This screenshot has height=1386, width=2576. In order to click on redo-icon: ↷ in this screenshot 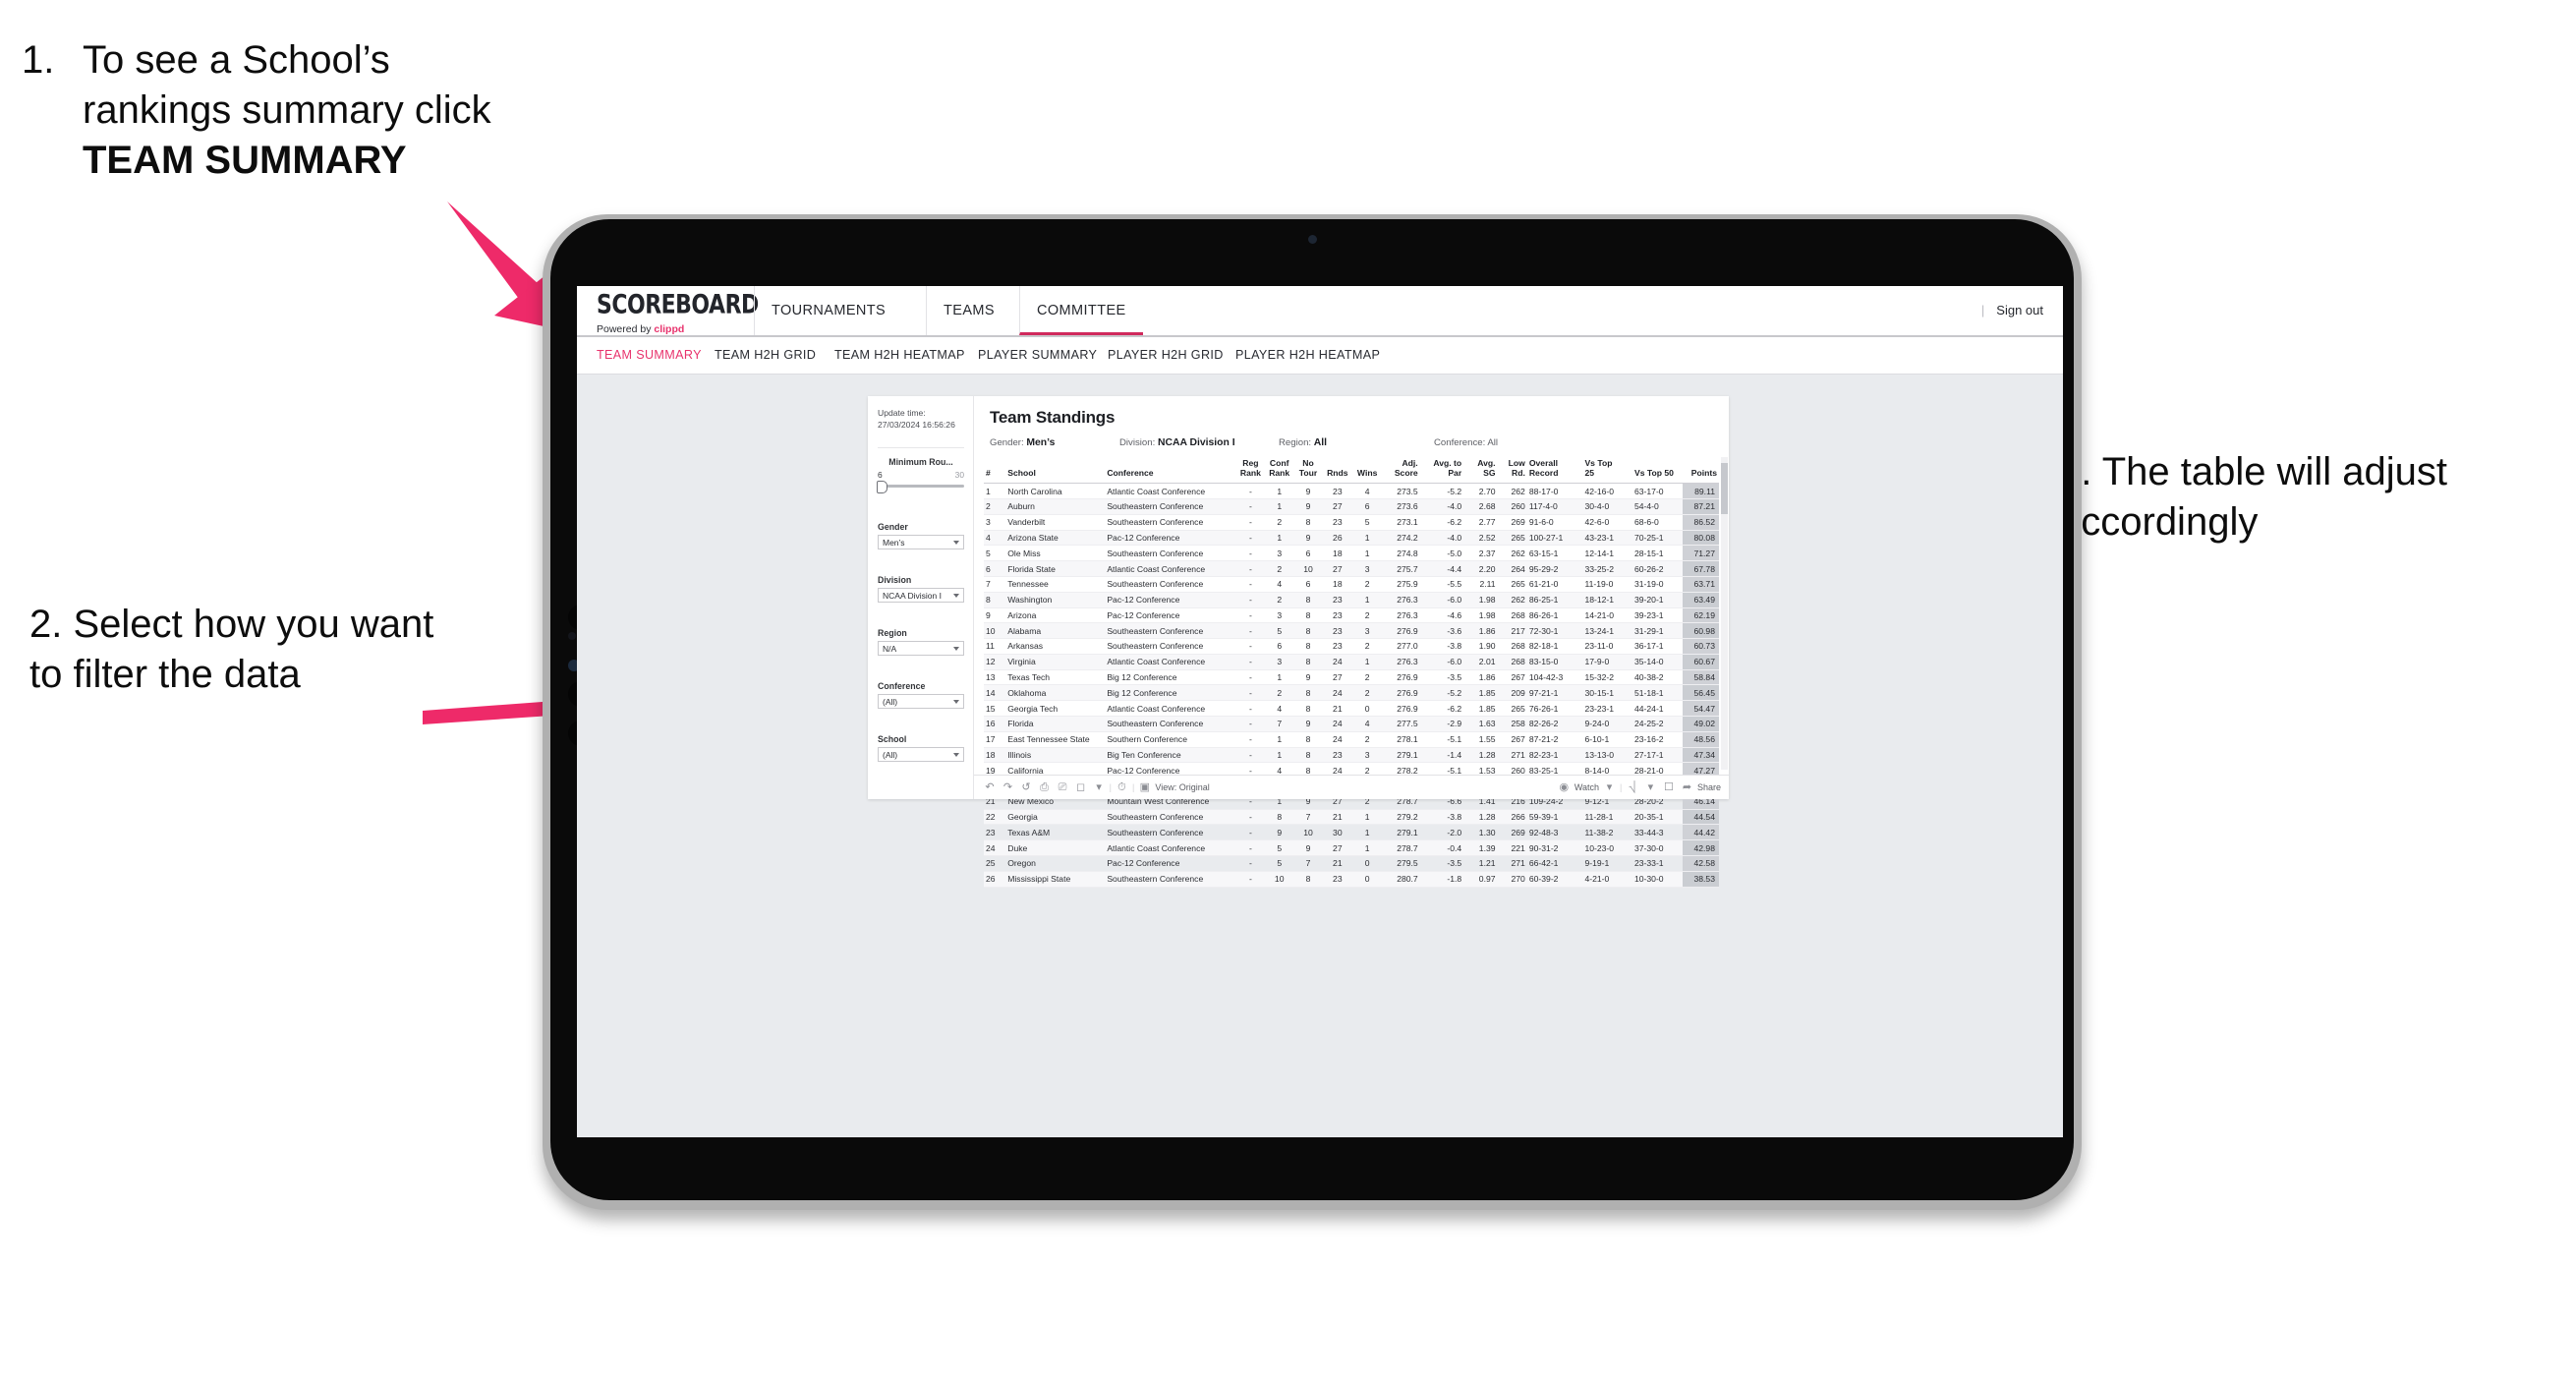, I will do `click(1008, 788)`.